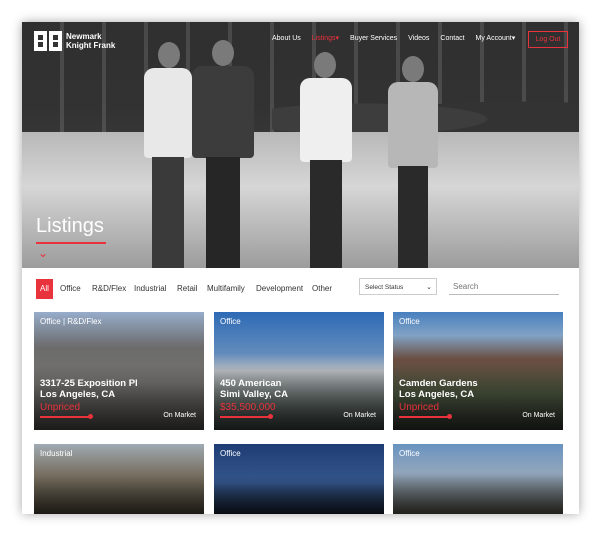 The width and height of the screenshot is (604, 539). Describe the element at coordinates (384, 287) in the screenshot. I see `status-select-value: Select Status` at that location.